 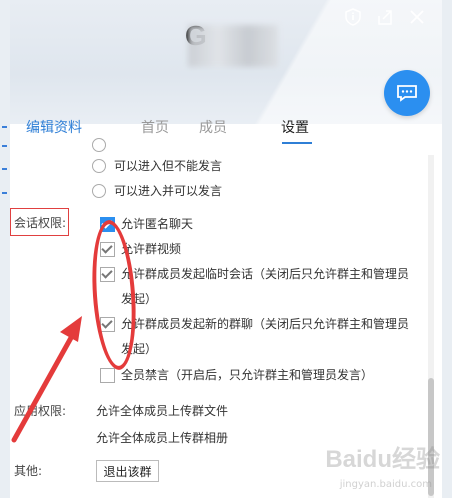 I want to click on watermark-url: jingyan.baidu.com, so click(x=385, y=484).